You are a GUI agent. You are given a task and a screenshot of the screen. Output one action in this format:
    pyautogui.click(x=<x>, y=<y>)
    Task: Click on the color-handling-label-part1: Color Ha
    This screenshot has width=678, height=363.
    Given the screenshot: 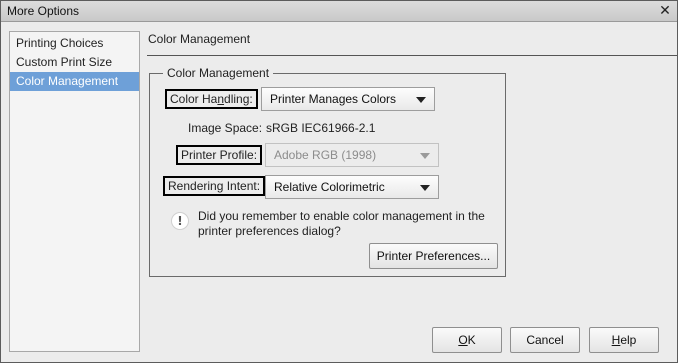 What is the action you would take?
    pyautogui.click(x=194, y=99)
    